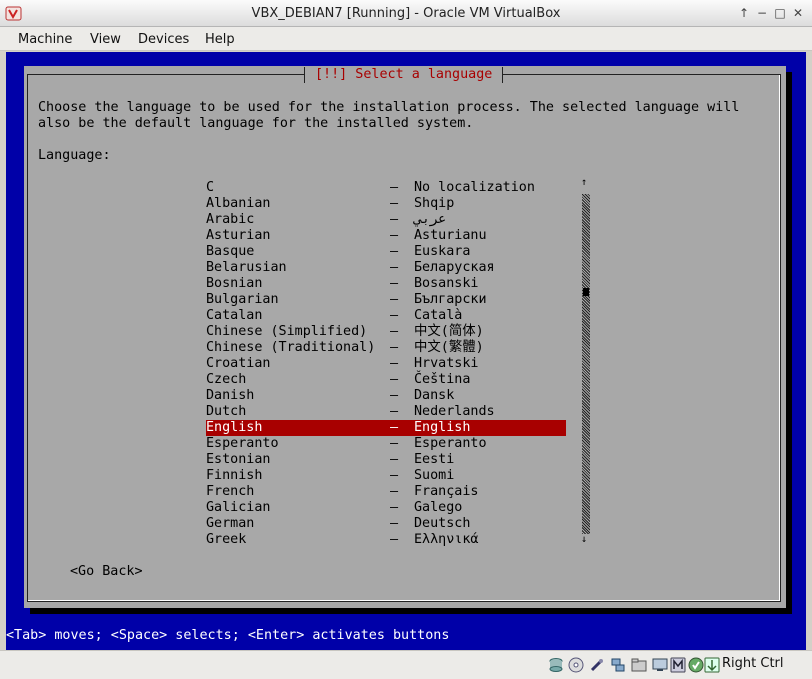 The image size is (812, 679). Describe the element at coordinates (660, 665) in the screenshot. I see `display-icon` at that location.